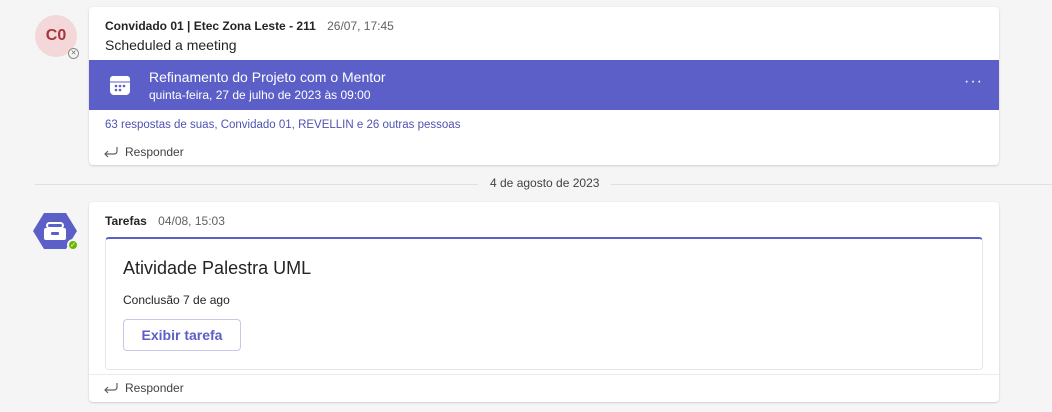 The image size is (1052, 412). Describe the element at coordinates (267, 77) in the screenshot. I see `meeting-title: Refinamento do Projeto com o Mentor` at that location.